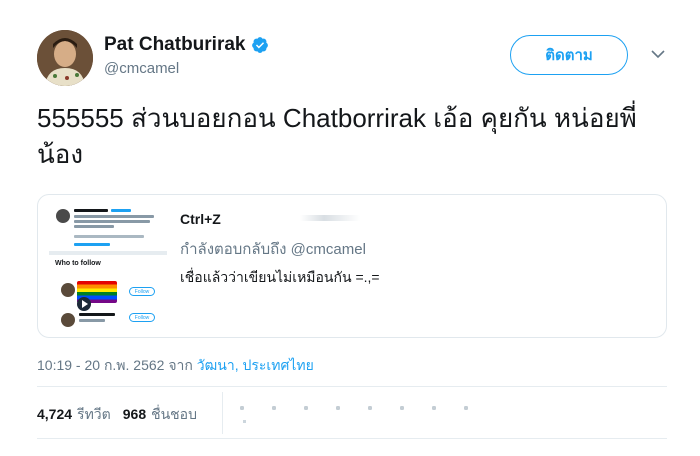 The image size is (700, 456). What do you see at coordinates (658, 54) in the screenshot?
I see `chevron-down-icon` at bounding box center [658, 54].